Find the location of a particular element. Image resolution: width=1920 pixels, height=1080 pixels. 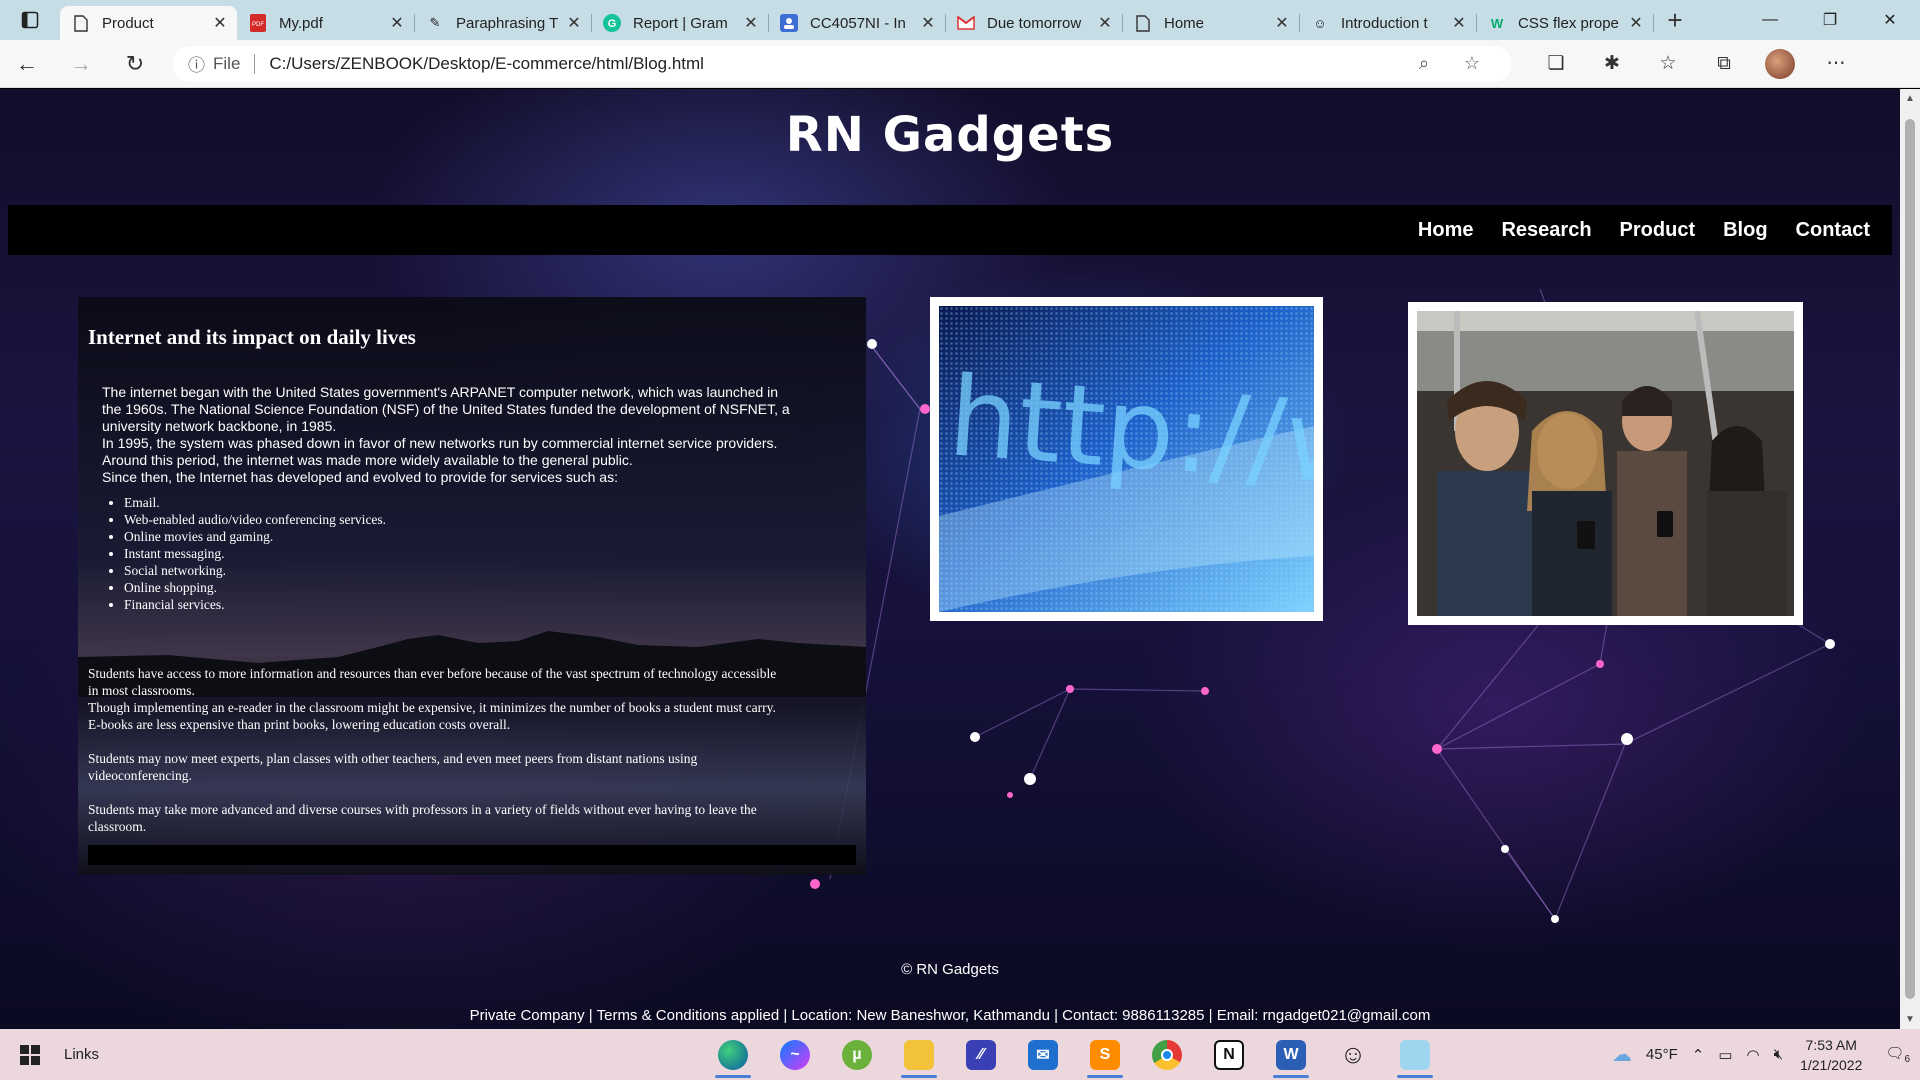

list-item: Financial services. is located at coordinates (255, 604).